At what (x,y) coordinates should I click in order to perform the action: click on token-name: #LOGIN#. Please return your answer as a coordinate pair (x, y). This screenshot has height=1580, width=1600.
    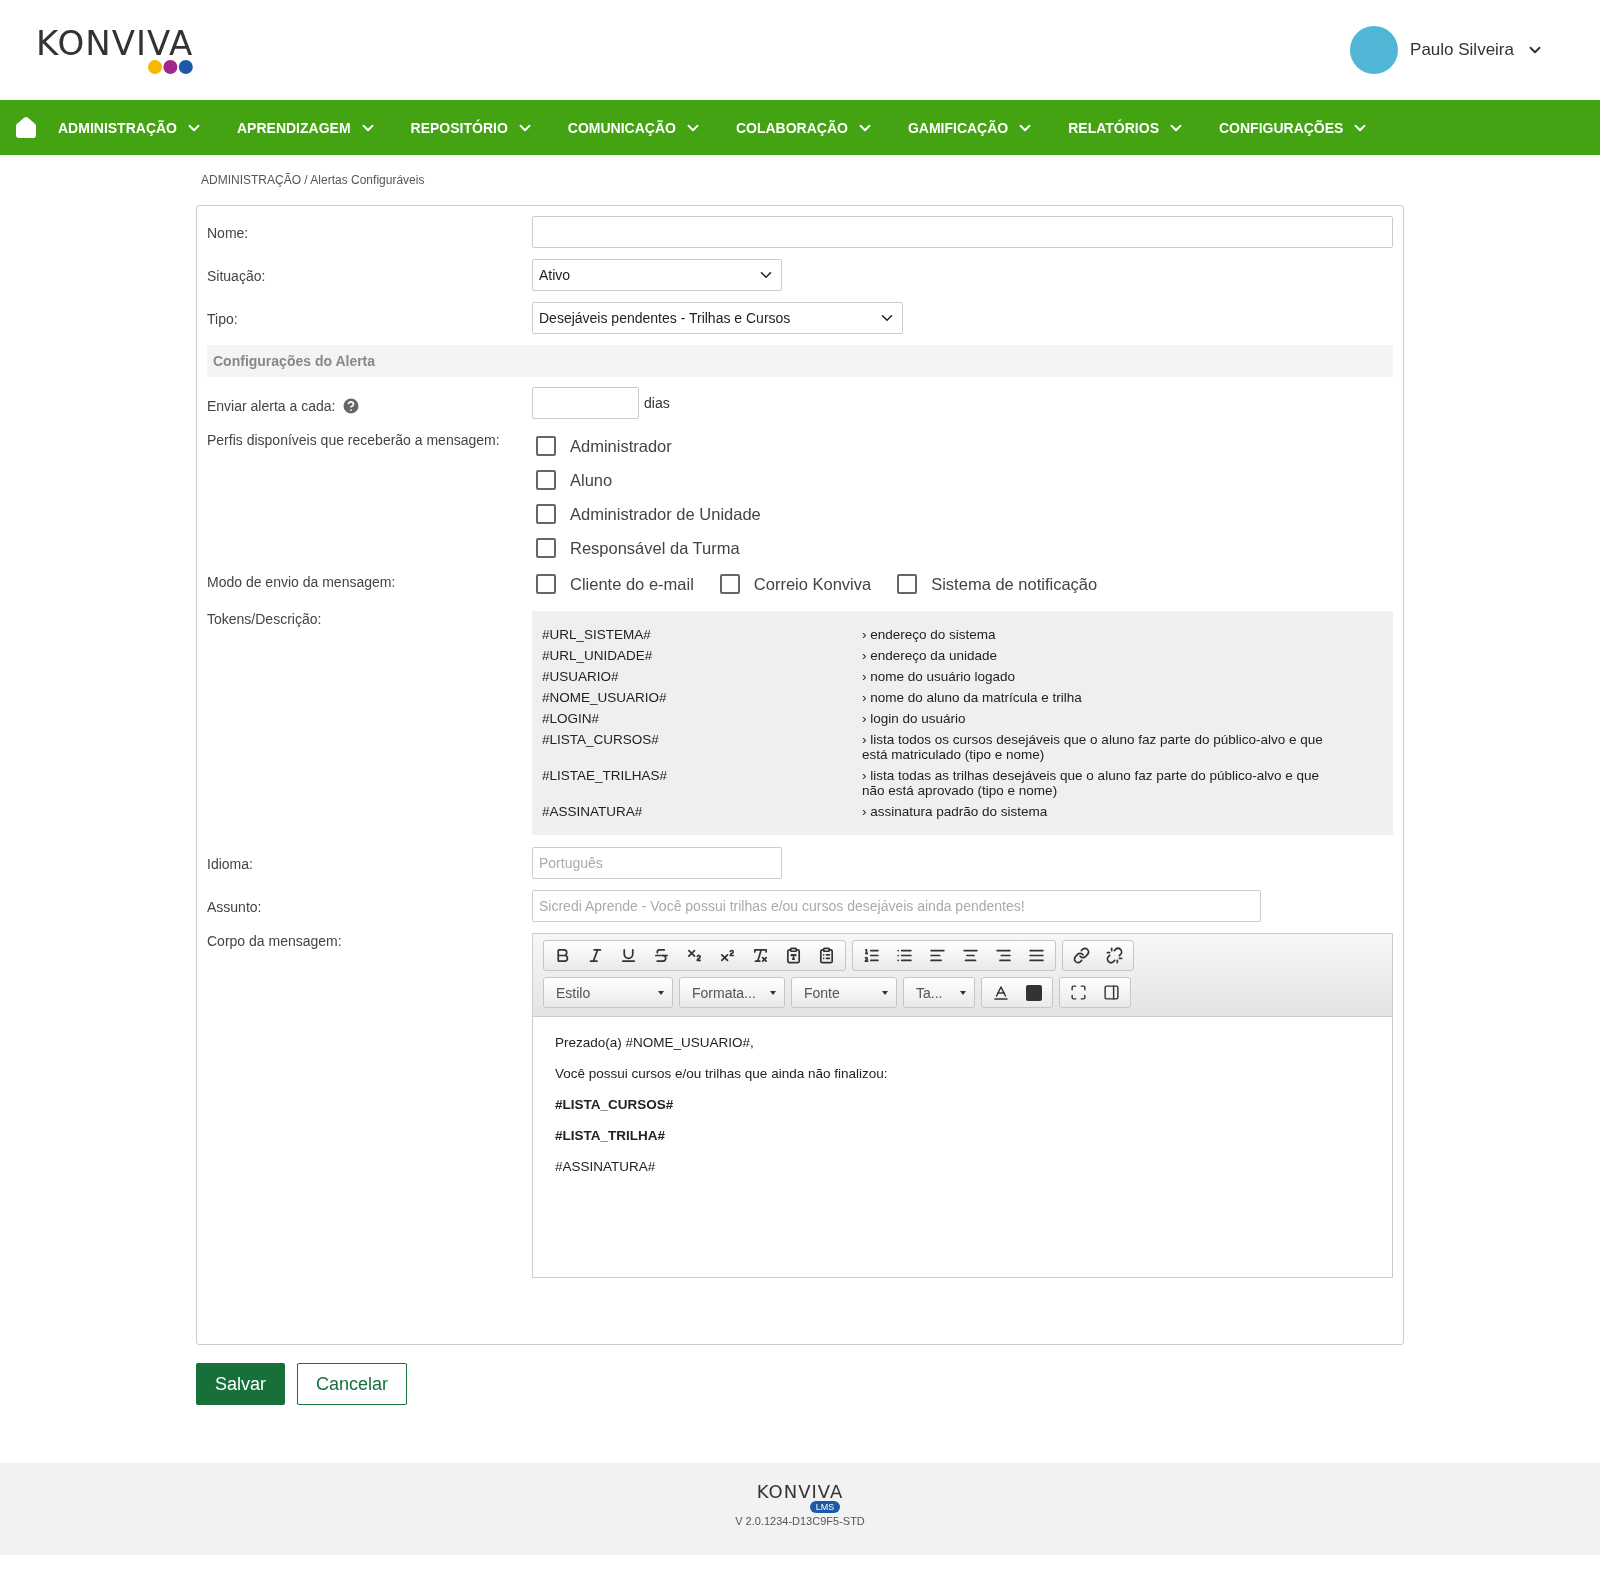
    Looking at the image, I should click on (571, 718).